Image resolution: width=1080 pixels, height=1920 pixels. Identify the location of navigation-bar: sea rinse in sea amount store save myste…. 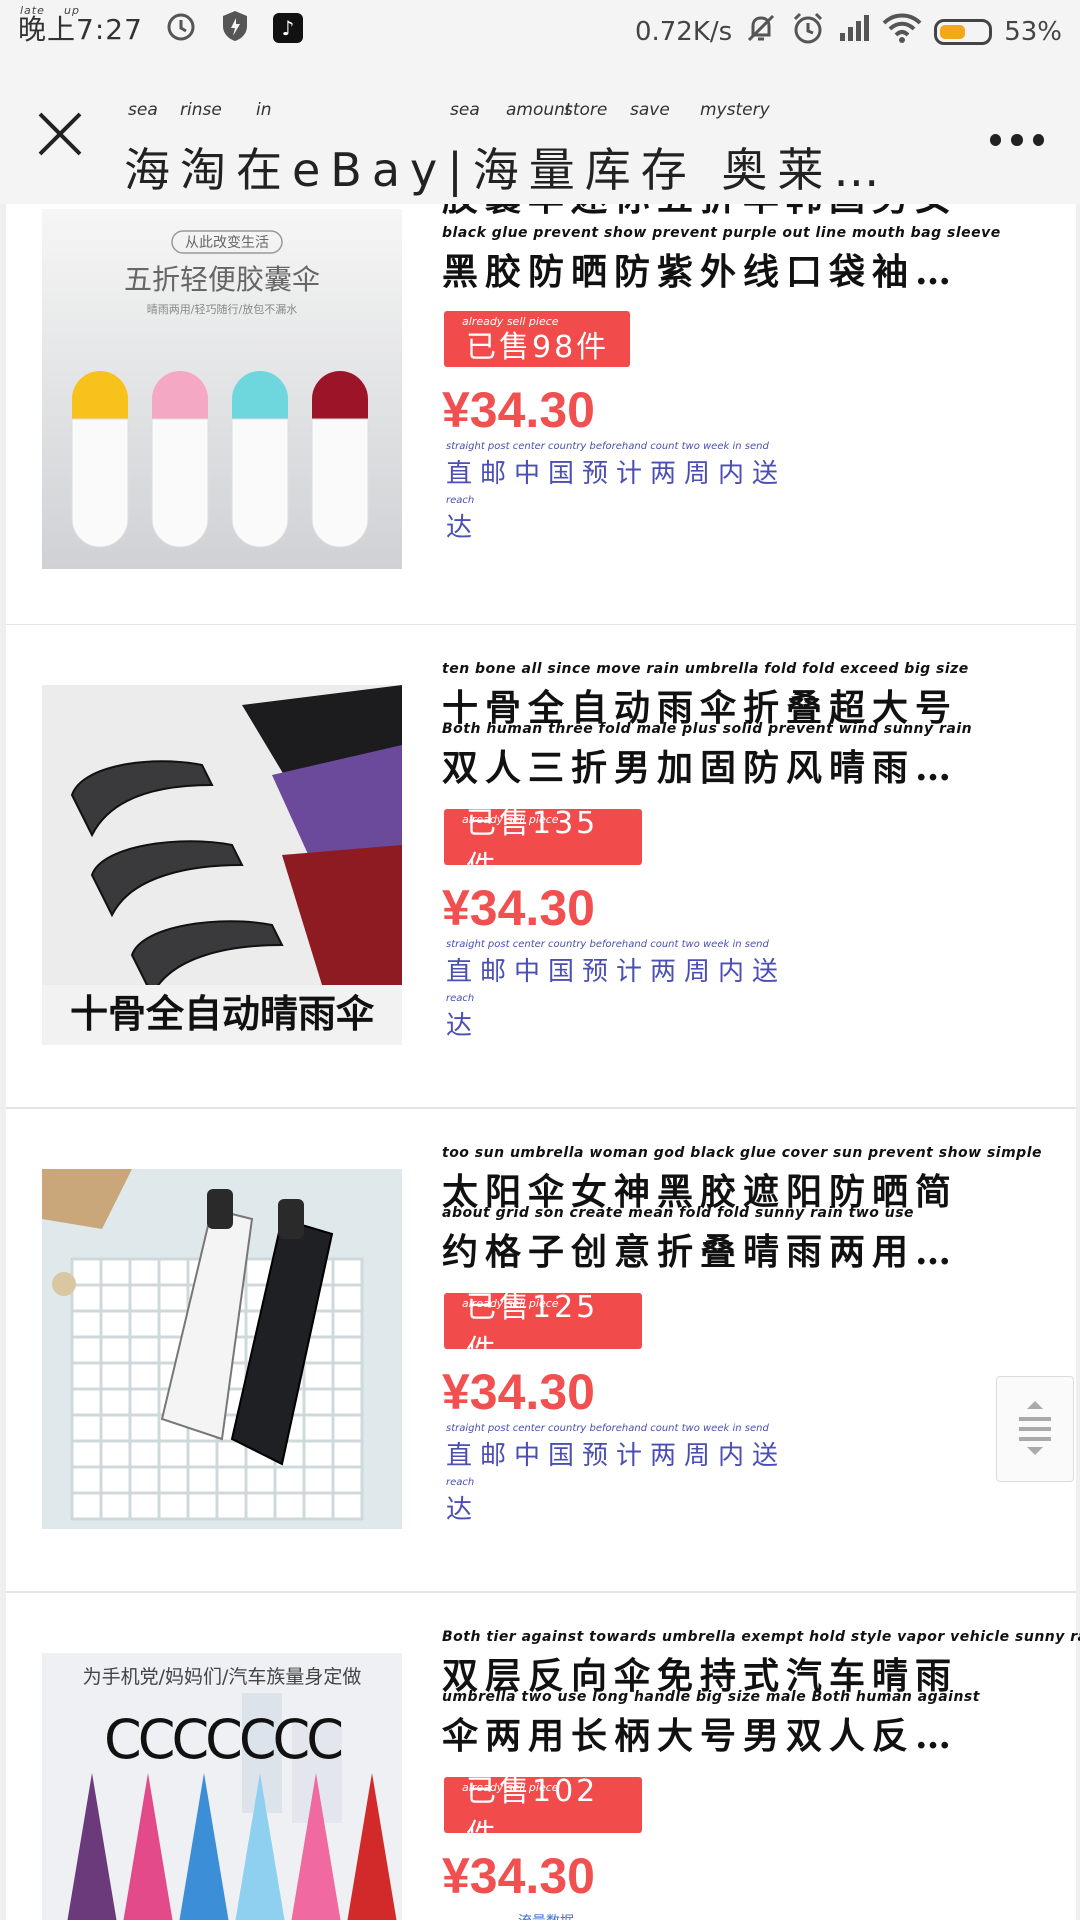
(540, 133).